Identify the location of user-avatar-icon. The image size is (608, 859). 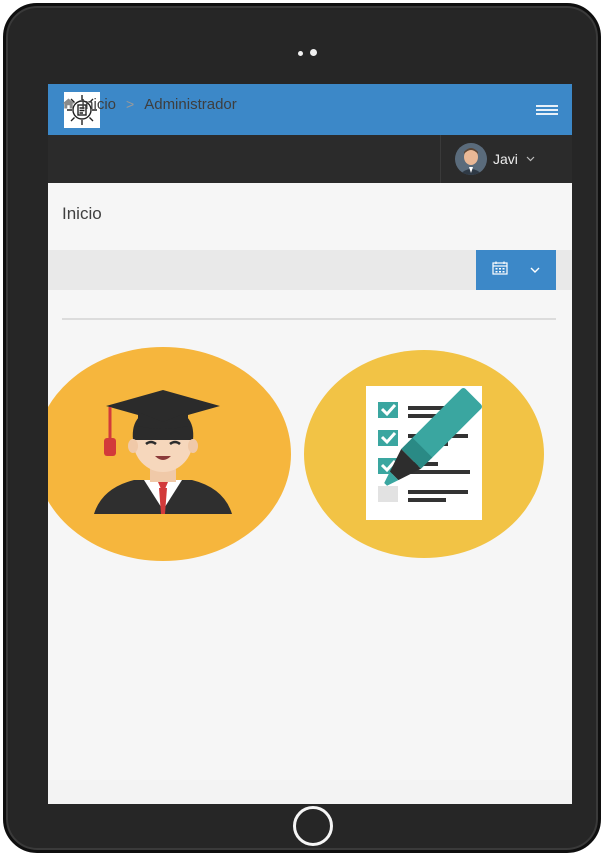
(471, 159).